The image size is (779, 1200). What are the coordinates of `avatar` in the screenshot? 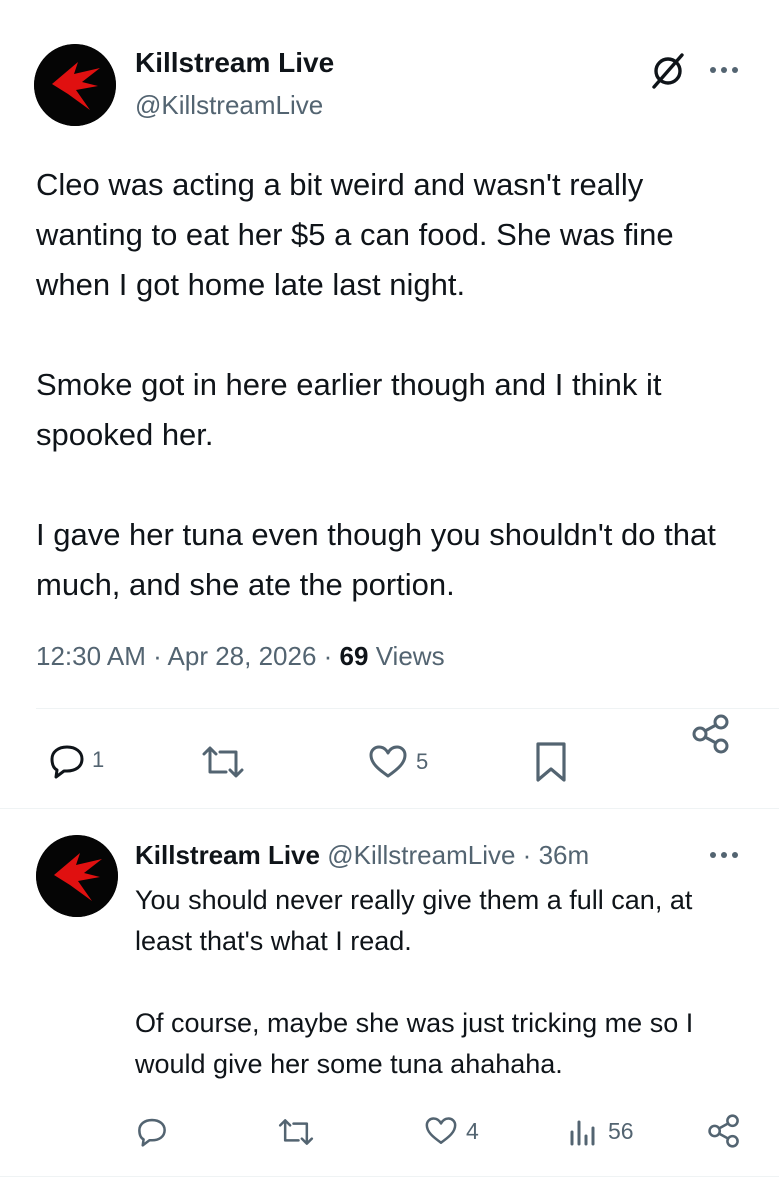 It's located at (75, 85).